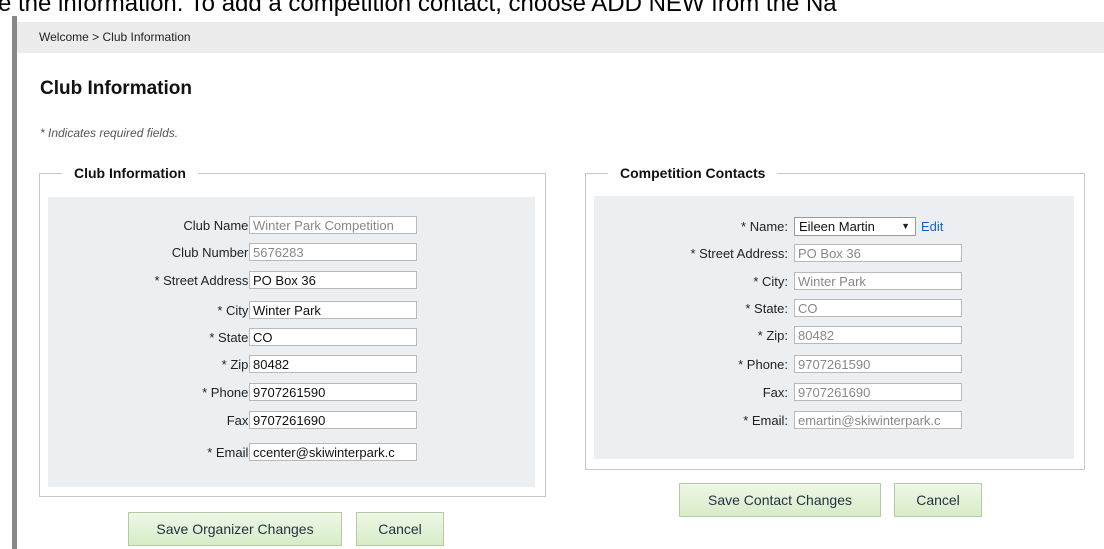 The height and width of the screenshot is (549, 1104). I want to click on street-address-row: * Street Address: PO Box 36, so click(291, 281).